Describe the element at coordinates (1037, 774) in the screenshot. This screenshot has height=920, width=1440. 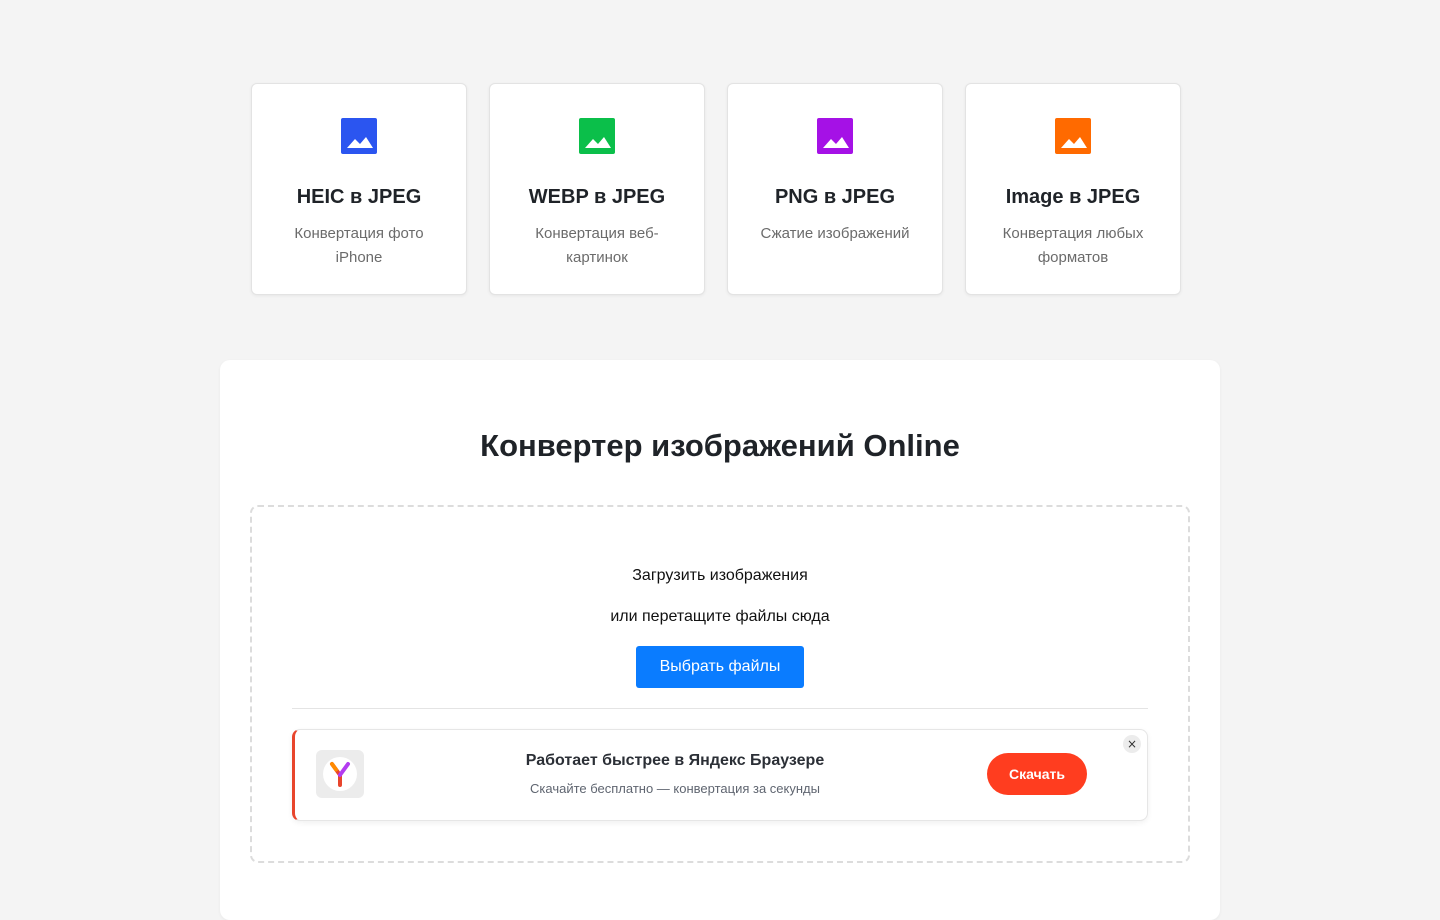
I see `download-button: Скачать` at that location.